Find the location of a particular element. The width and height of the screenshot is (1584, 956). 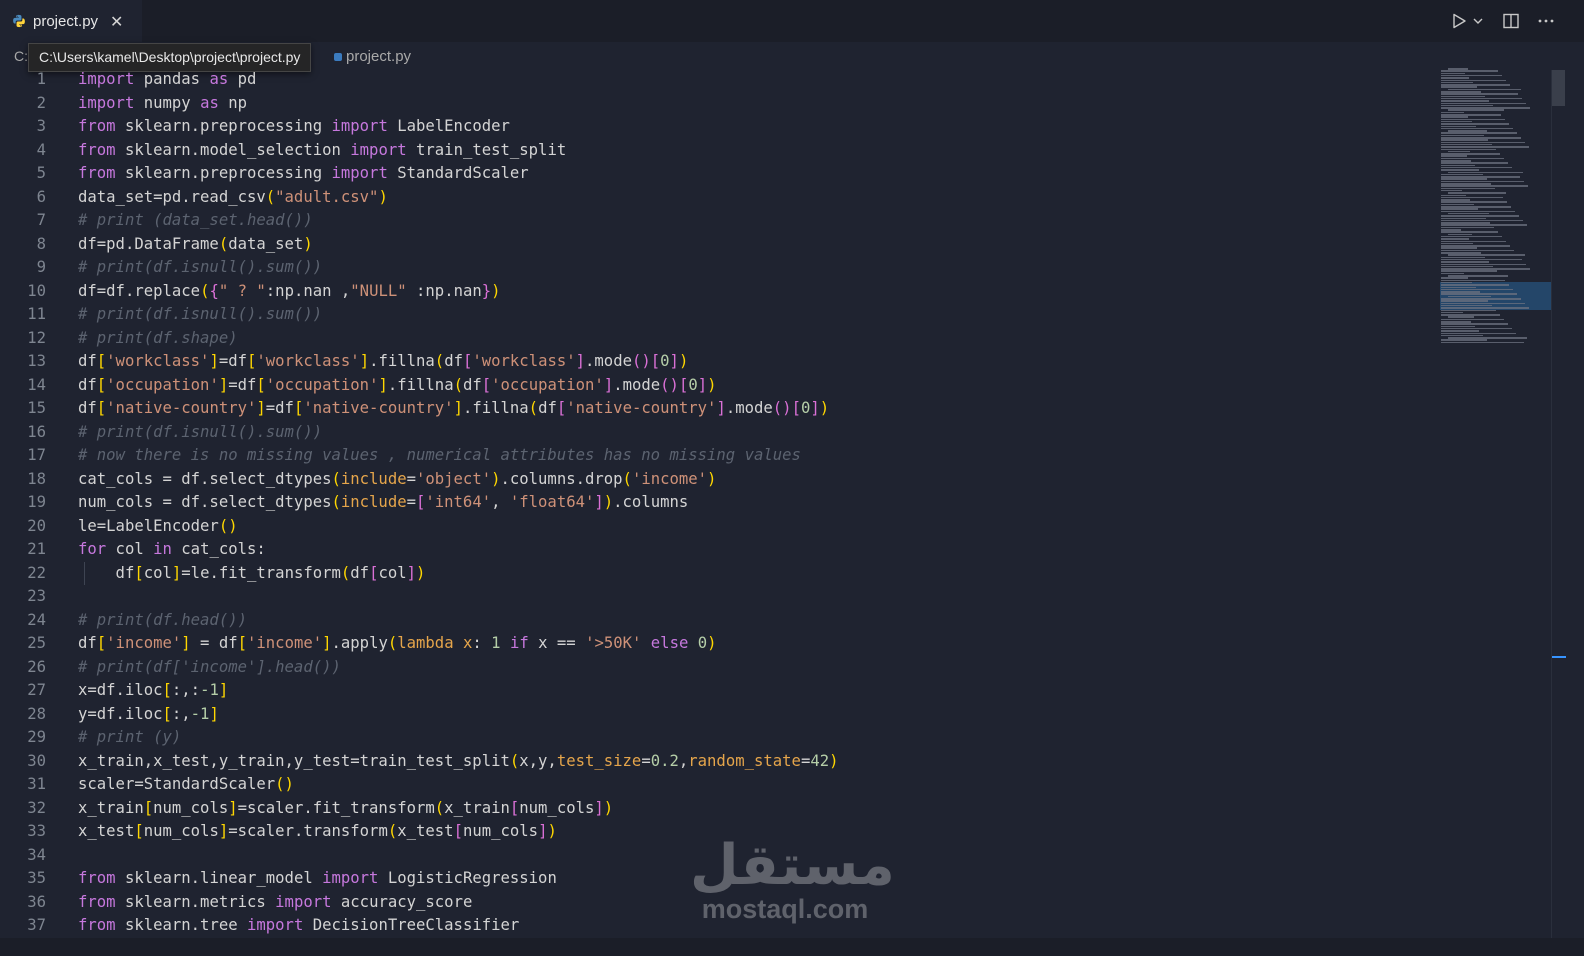

code-line: 12 # print(df.shape) is located at coordinates (720, 339).